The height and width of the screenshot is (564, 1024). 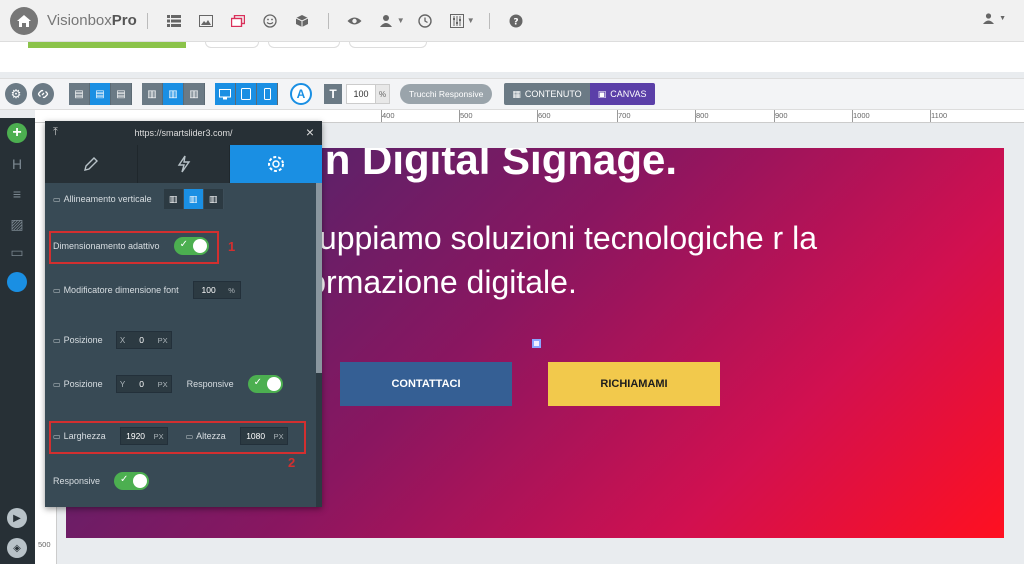 What do you see at coordinates (387, 21) in the screenshot?
I see `user-settings-icon` at bounding box center [387, 21].